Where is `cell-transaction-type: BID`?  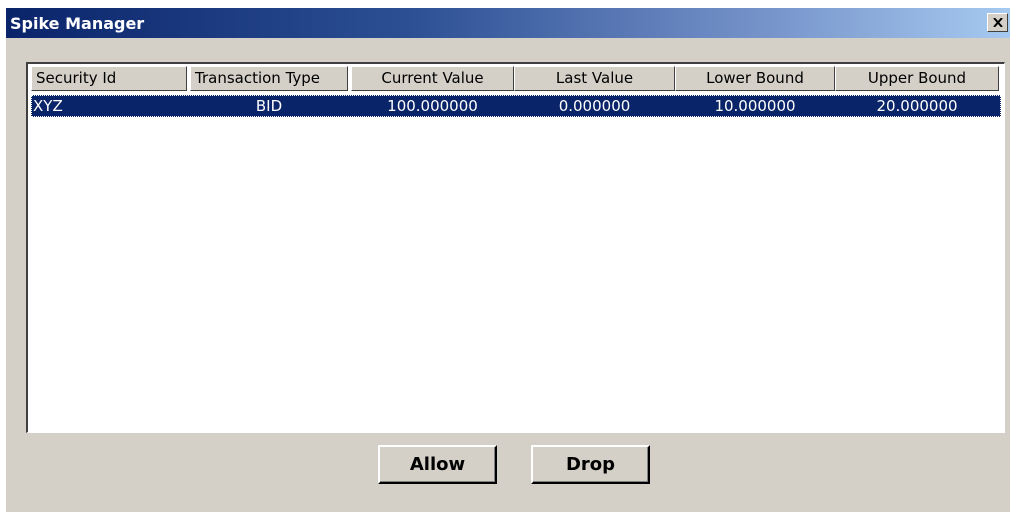 cell-transaction-type: BID is located at coordinates (269, 106).